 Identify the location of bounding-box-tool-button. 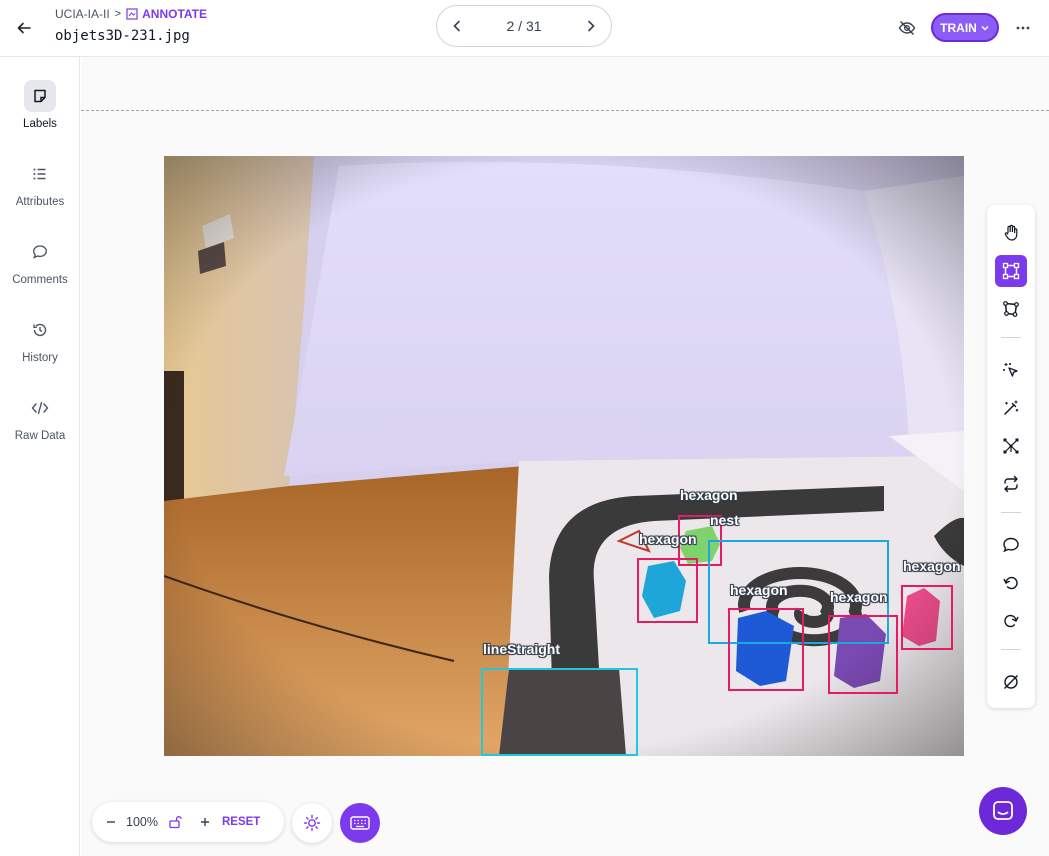
(1011, 271).